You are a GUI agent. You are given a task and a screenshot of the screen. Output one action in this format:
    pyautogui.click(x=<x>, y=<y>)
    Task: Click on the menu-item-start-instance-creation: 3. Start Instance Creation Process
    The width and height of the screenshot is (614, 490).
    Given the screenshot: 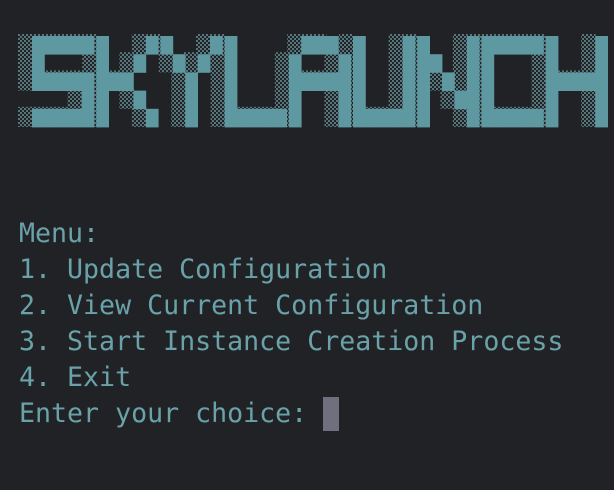 What is the action you would take?
    pyautogui.click(x=291, y=341)
    